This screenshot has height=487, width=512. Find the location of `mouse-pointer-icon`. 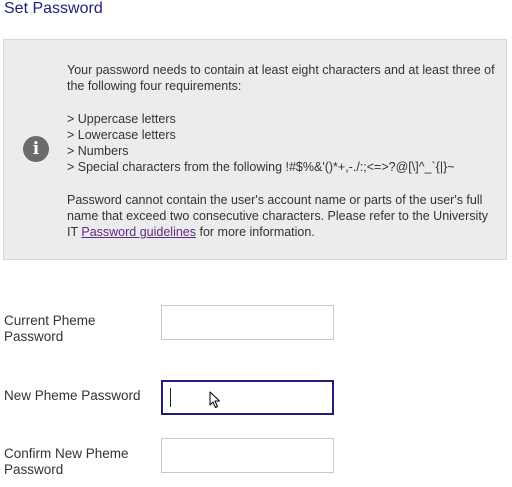

mouse-pointer-icon is located at coordinates (214, 399).